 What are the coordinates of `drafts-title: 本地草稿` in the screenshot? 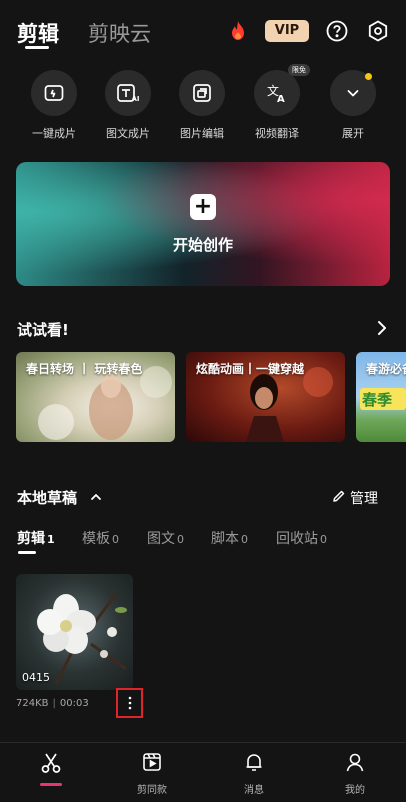 It's located at (47, 498).